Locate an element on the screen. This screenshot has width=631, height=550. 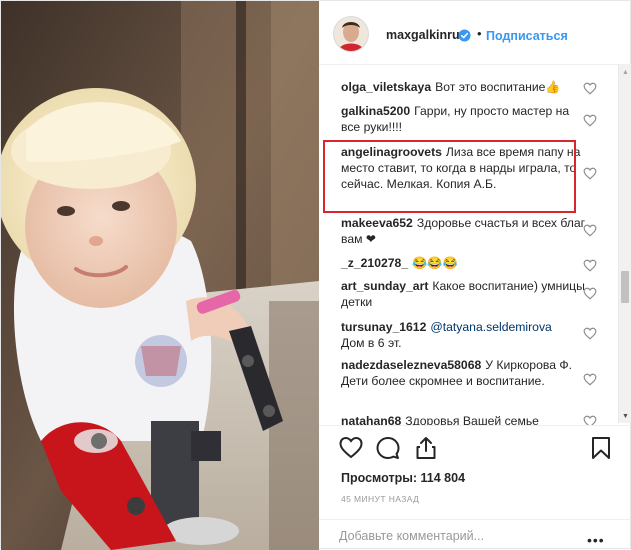
verified-badge-icon is located at coordinates (464, 35).